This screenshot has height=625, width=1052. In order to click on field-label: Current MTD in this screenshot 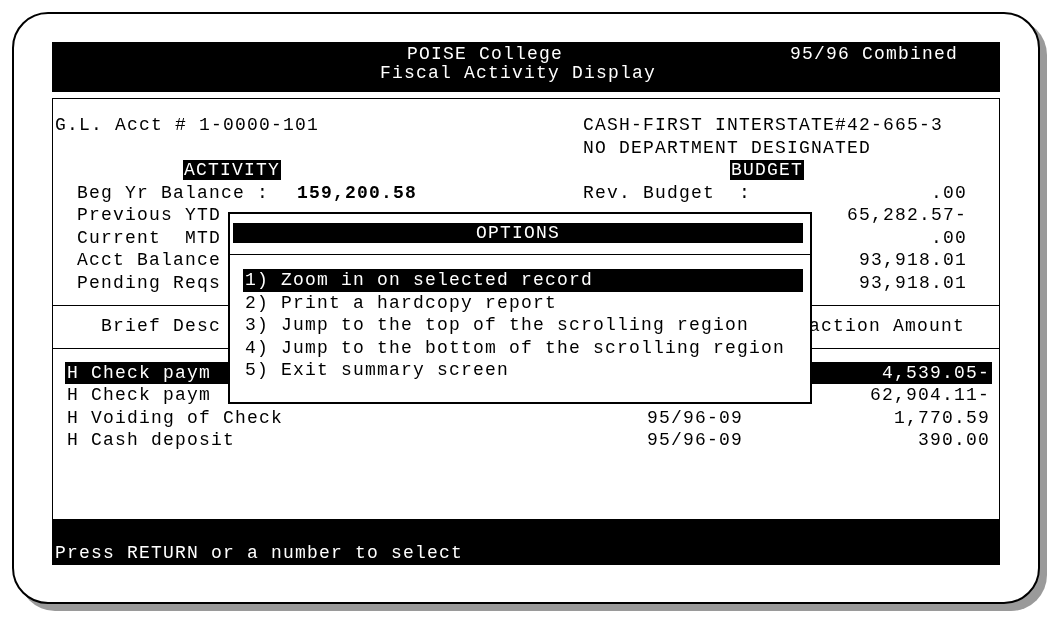, I will do `click(149, 237)`.